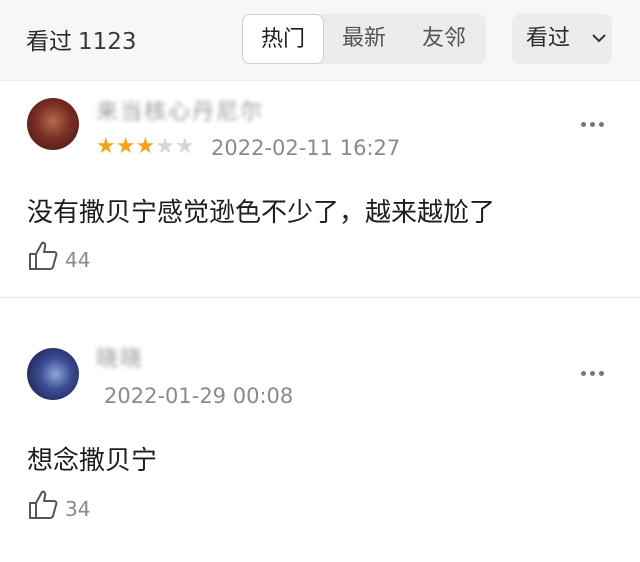 This screenshot has height=562, width=640. Describe the element at coordinates (49, 42) in the screenshot. I see `view-count-label: 看过` at that location.